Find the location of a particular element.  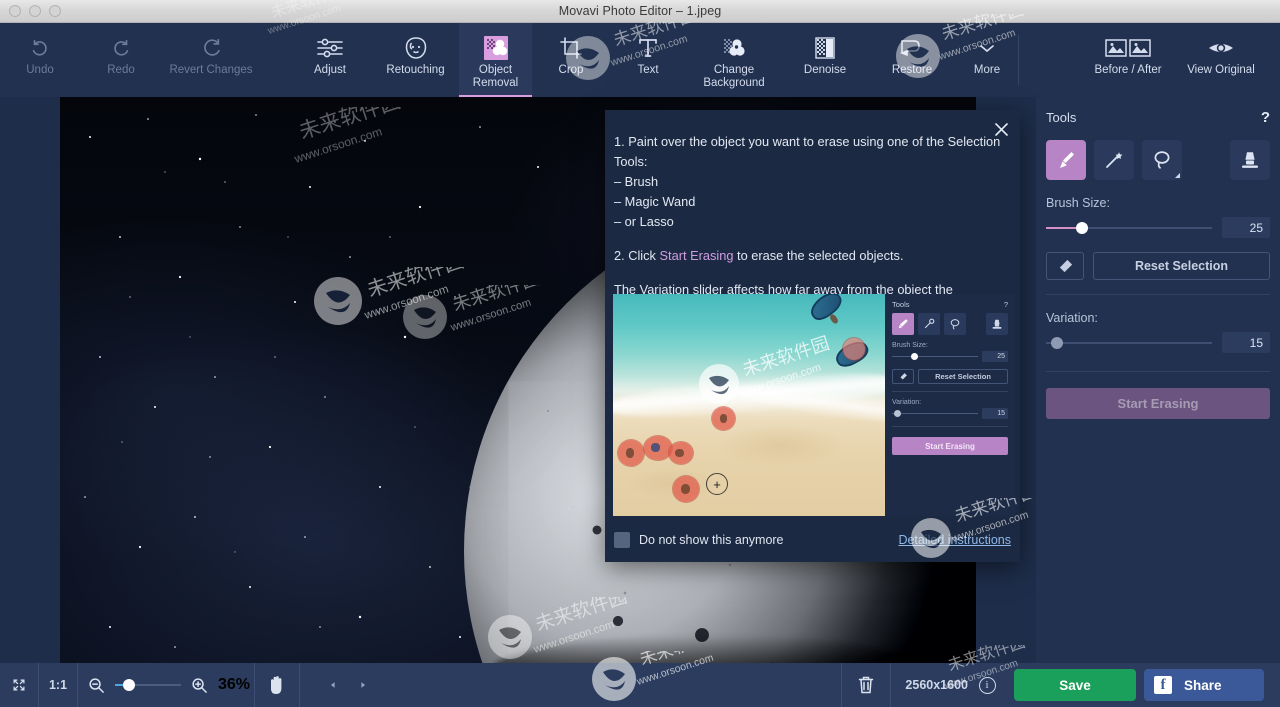

brush-cursor-icon: + is located at coordinates (717, 484).